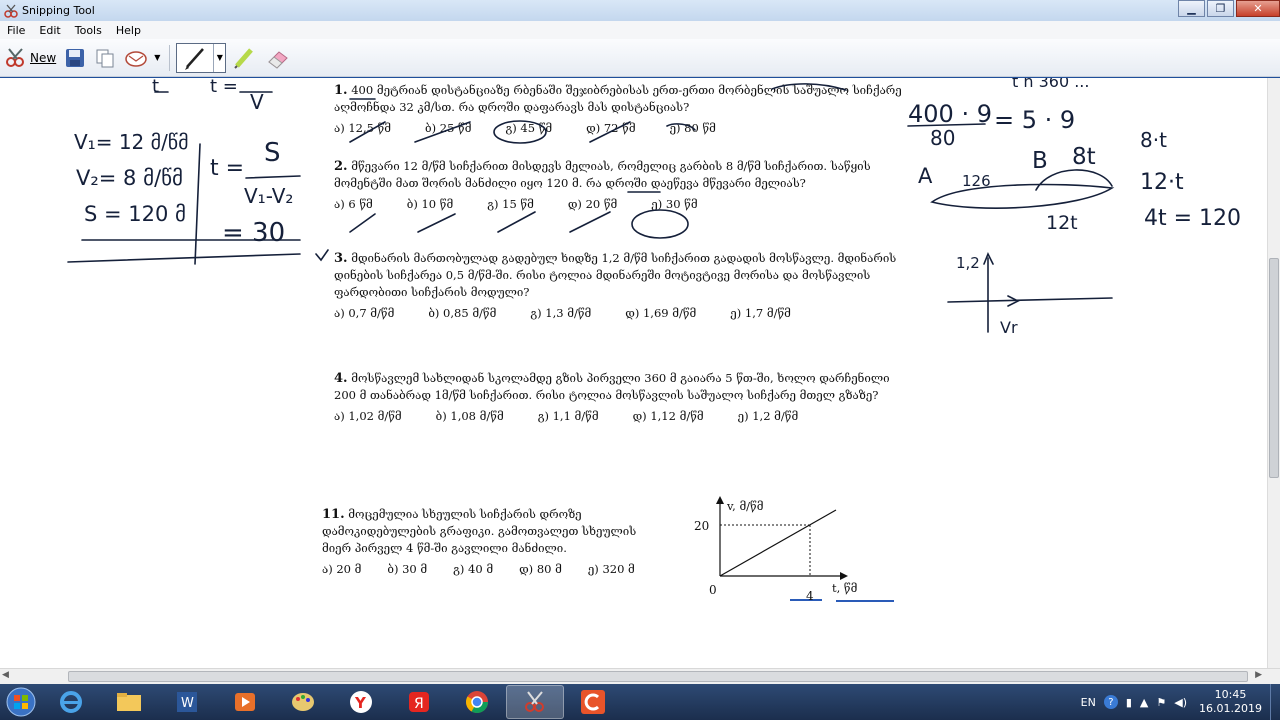 The height and width of the screenshot is (720, 1280). What do you see at coordinates (640, 30) in the screenshot?
I see `menu-bar: File Edit Tools Help` at bounding box center [640, 30].